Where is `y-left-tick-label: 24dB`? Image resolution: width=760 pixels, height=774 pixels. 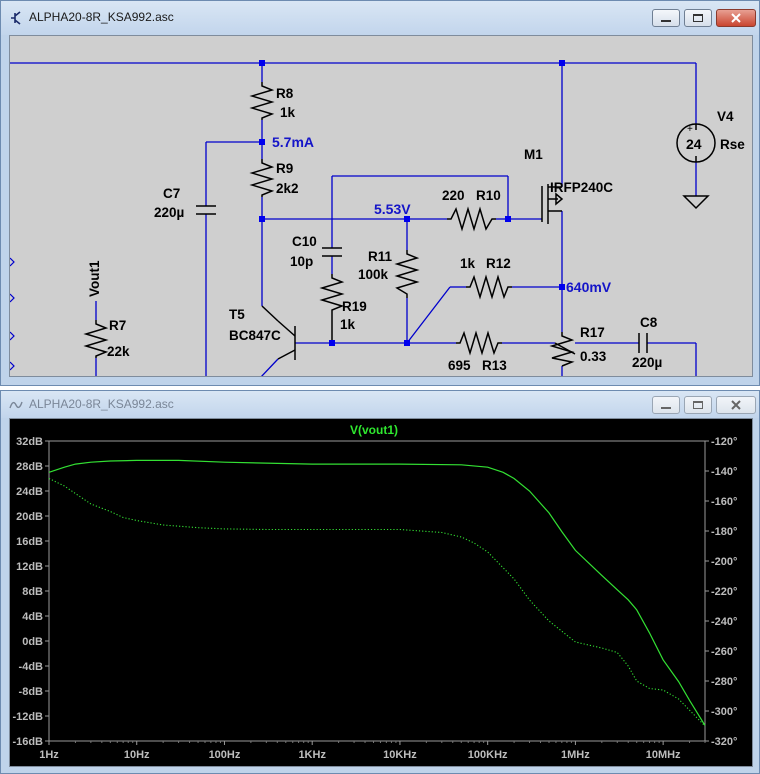 y-left-tick-label: 24dB is located at coordinates (29, 492).